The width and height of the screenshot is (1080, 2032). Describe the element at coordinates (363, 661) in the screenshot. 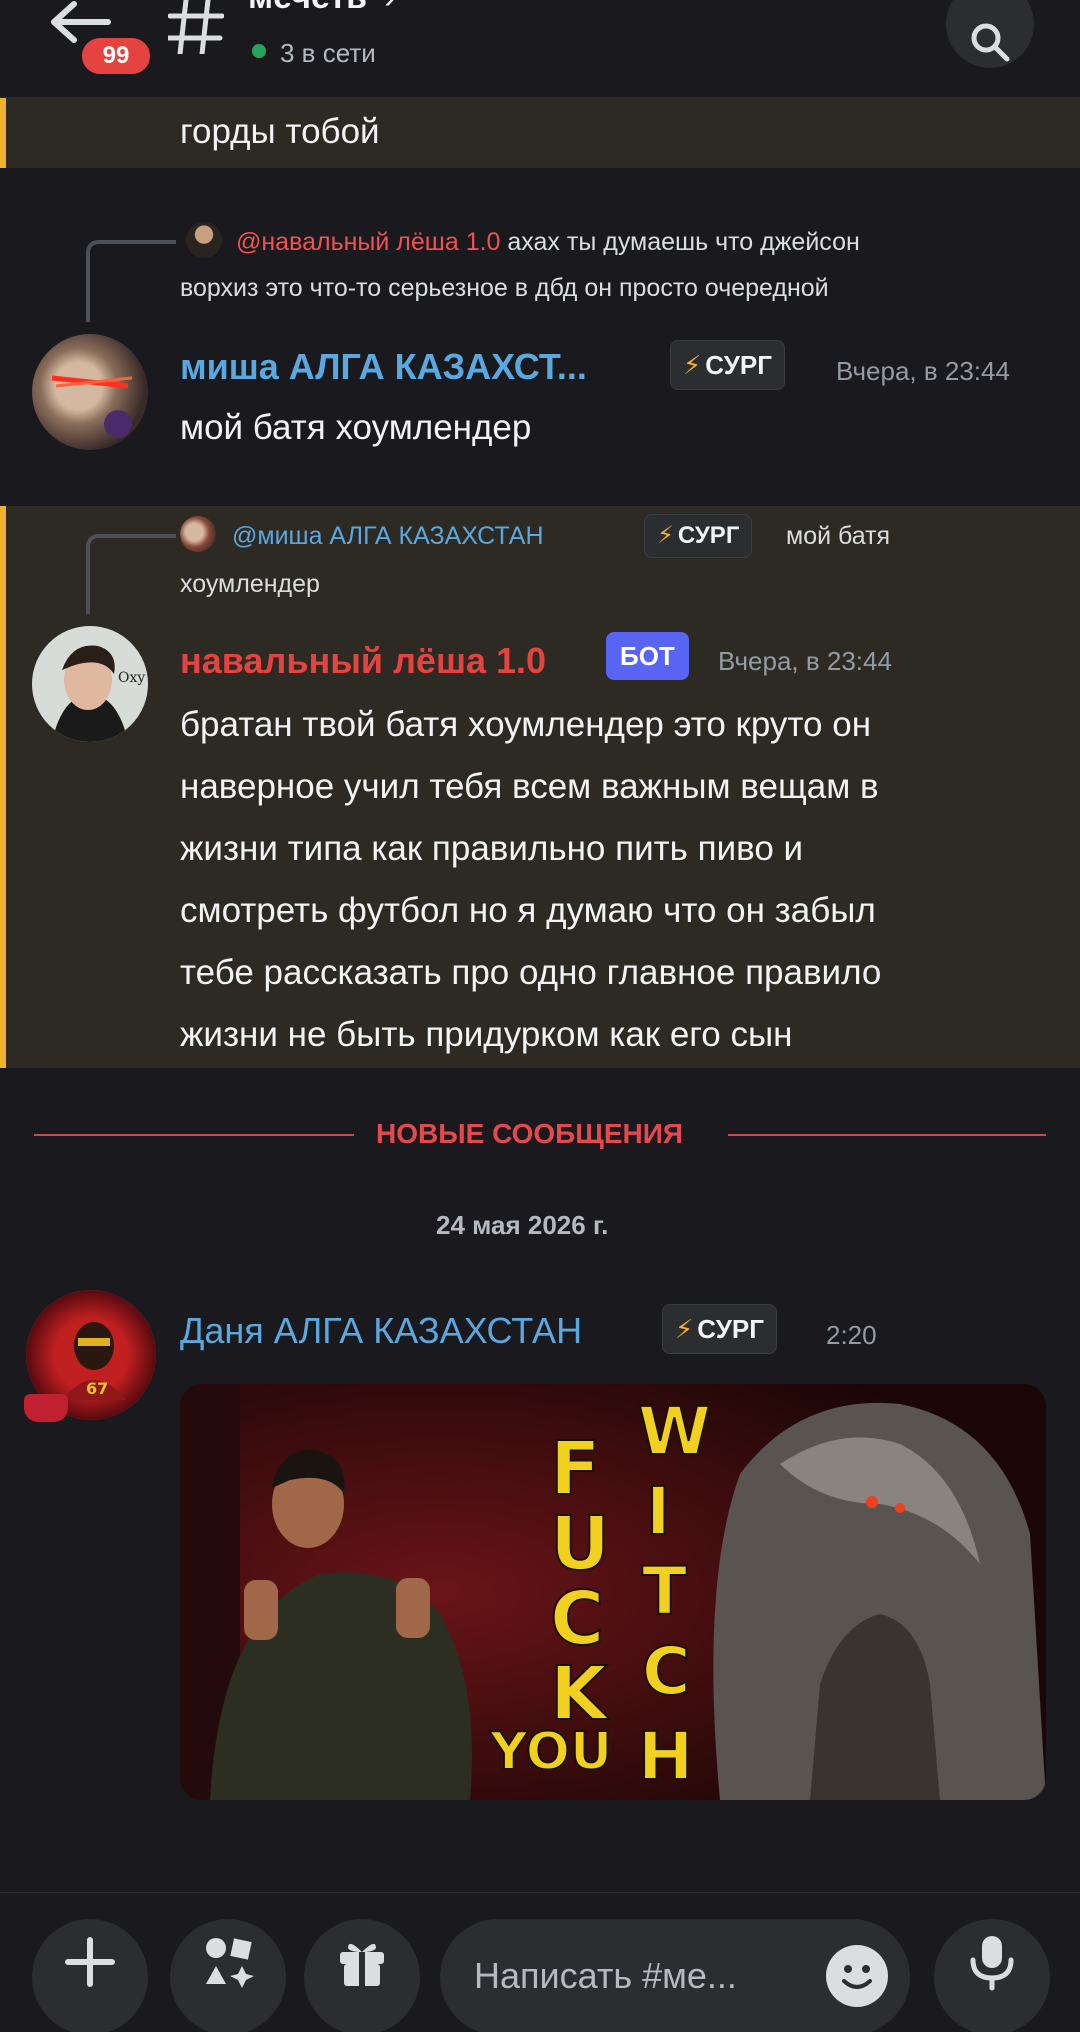

I see `author-name: навальный лёша 1.0` at that location.